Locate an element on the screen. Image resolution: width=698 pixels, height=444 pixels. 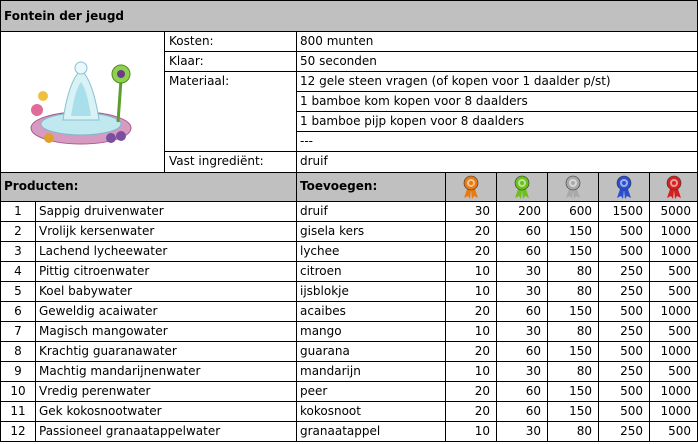
product-name: Magisch mangowater is located at coordinates (166, 332).